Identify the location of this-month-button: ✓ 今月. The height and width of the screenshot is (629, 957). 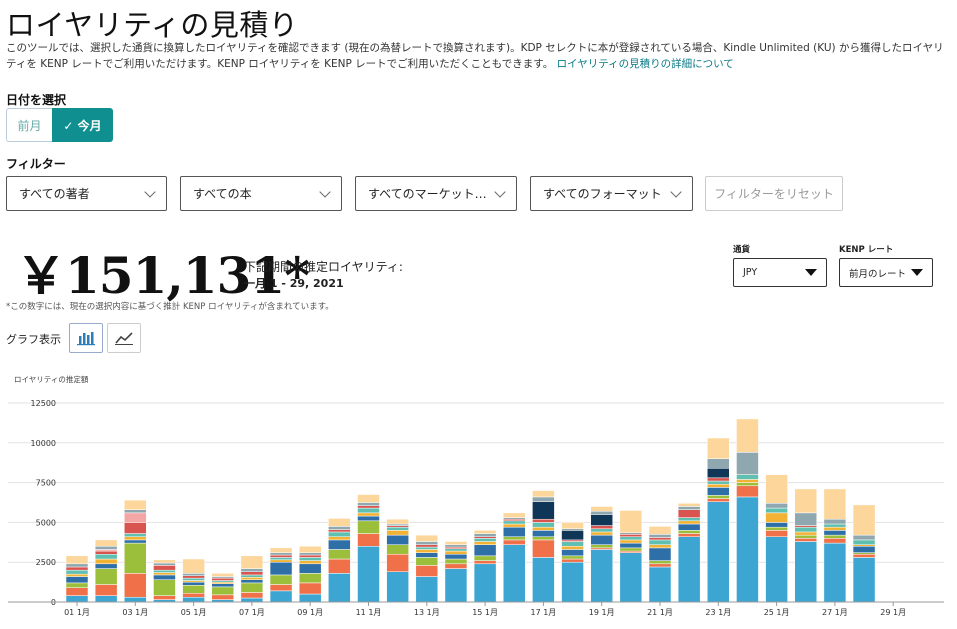
(82, 125).